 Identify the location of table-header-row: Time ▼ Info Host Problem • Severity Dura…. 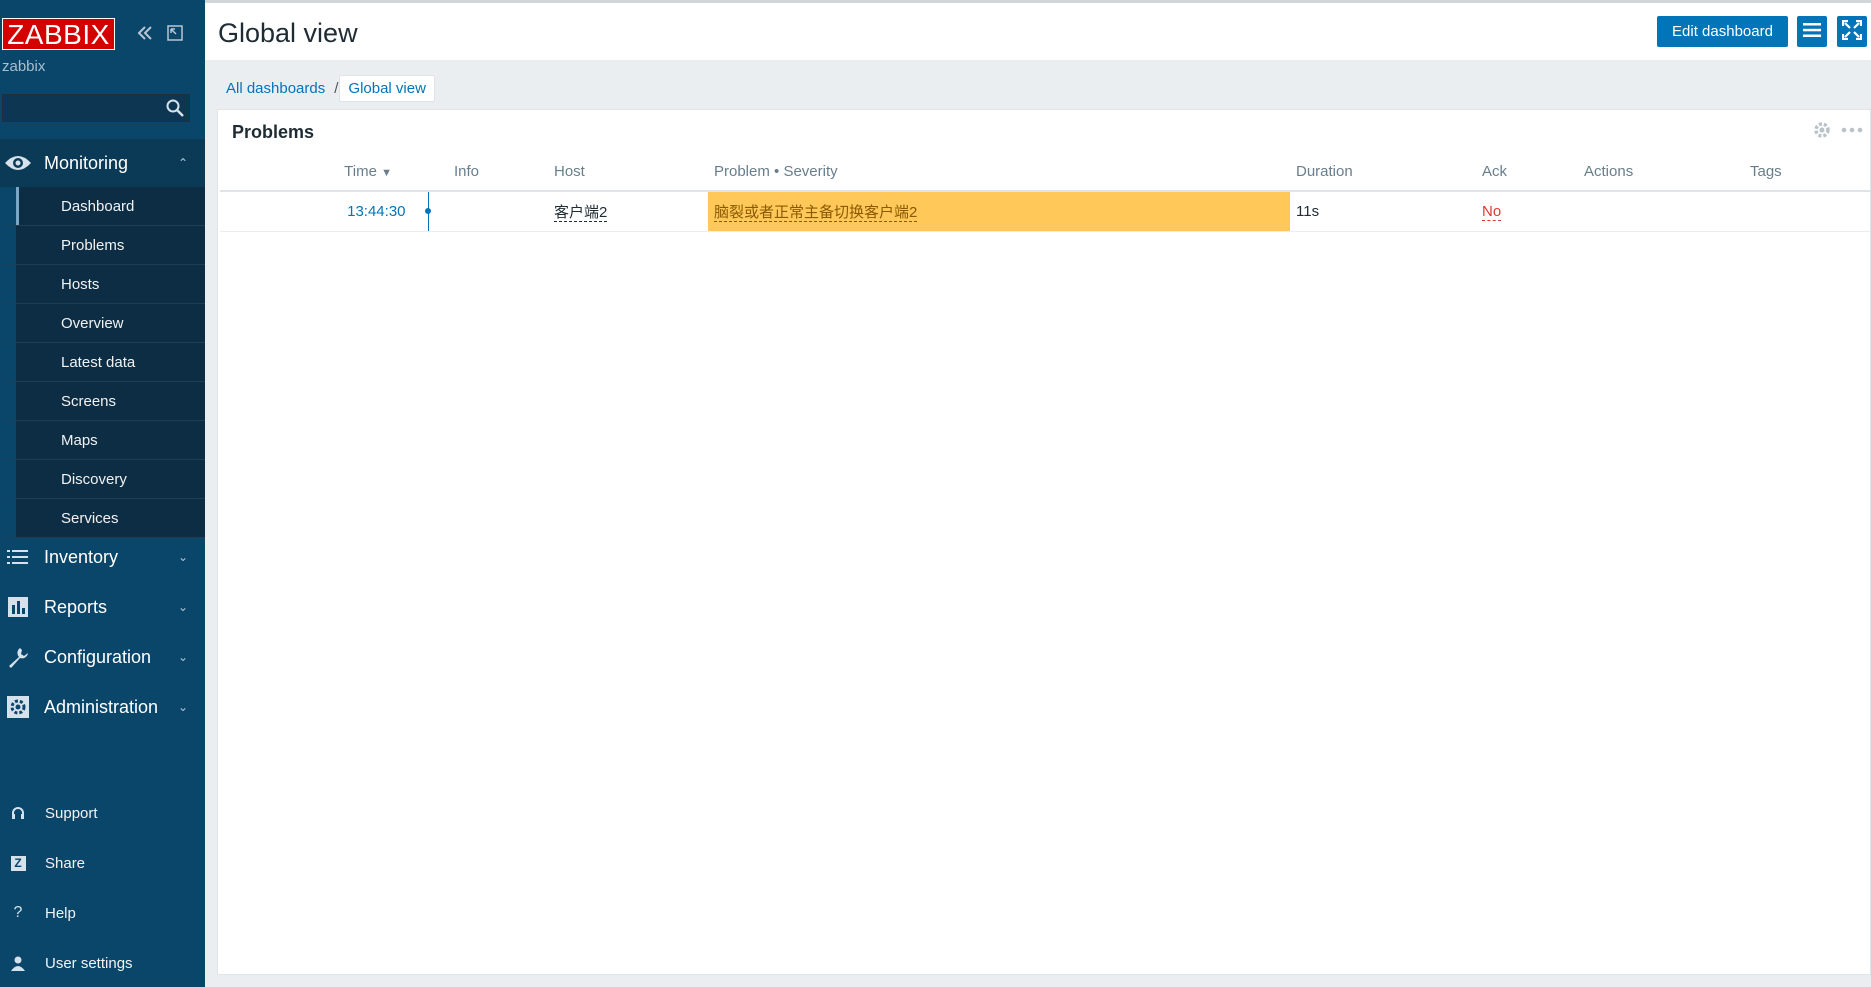
(1045, 172).